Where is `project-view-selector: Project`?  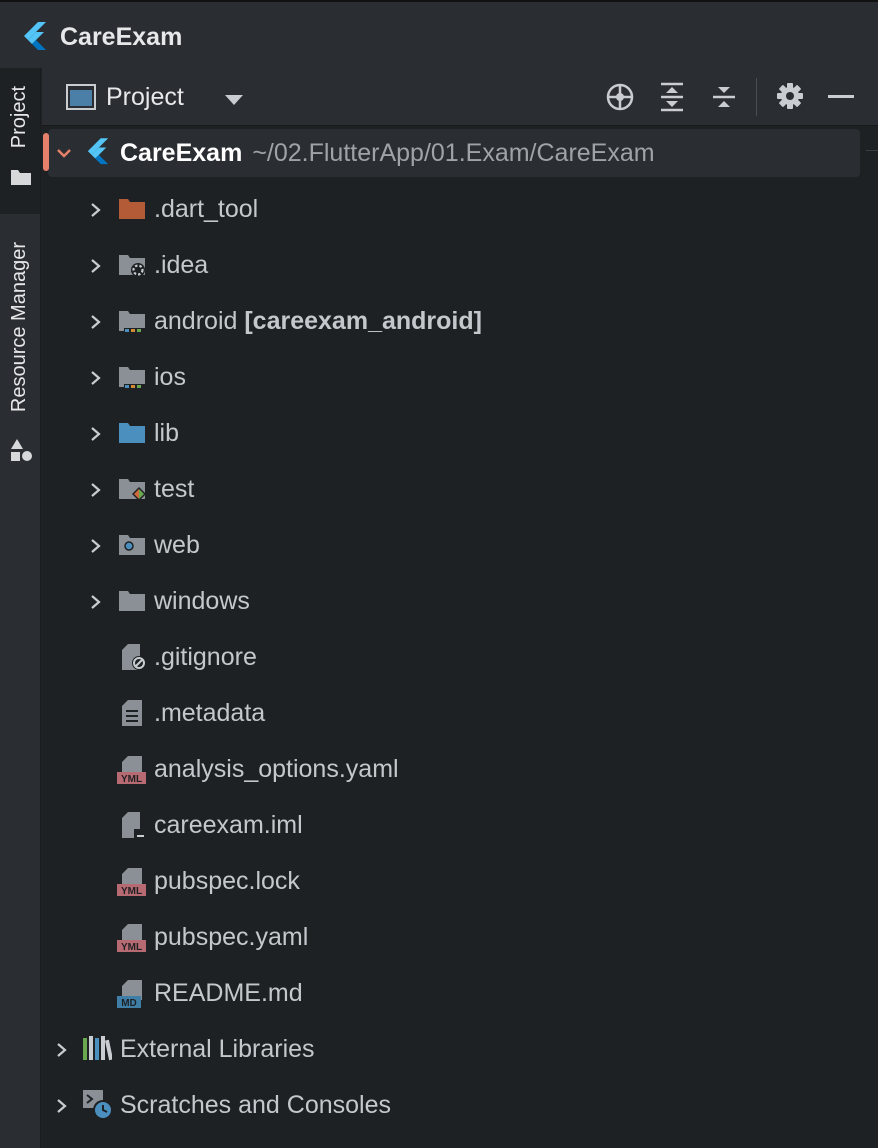
project-view-selector: Project is located at coordinates (145, 97).